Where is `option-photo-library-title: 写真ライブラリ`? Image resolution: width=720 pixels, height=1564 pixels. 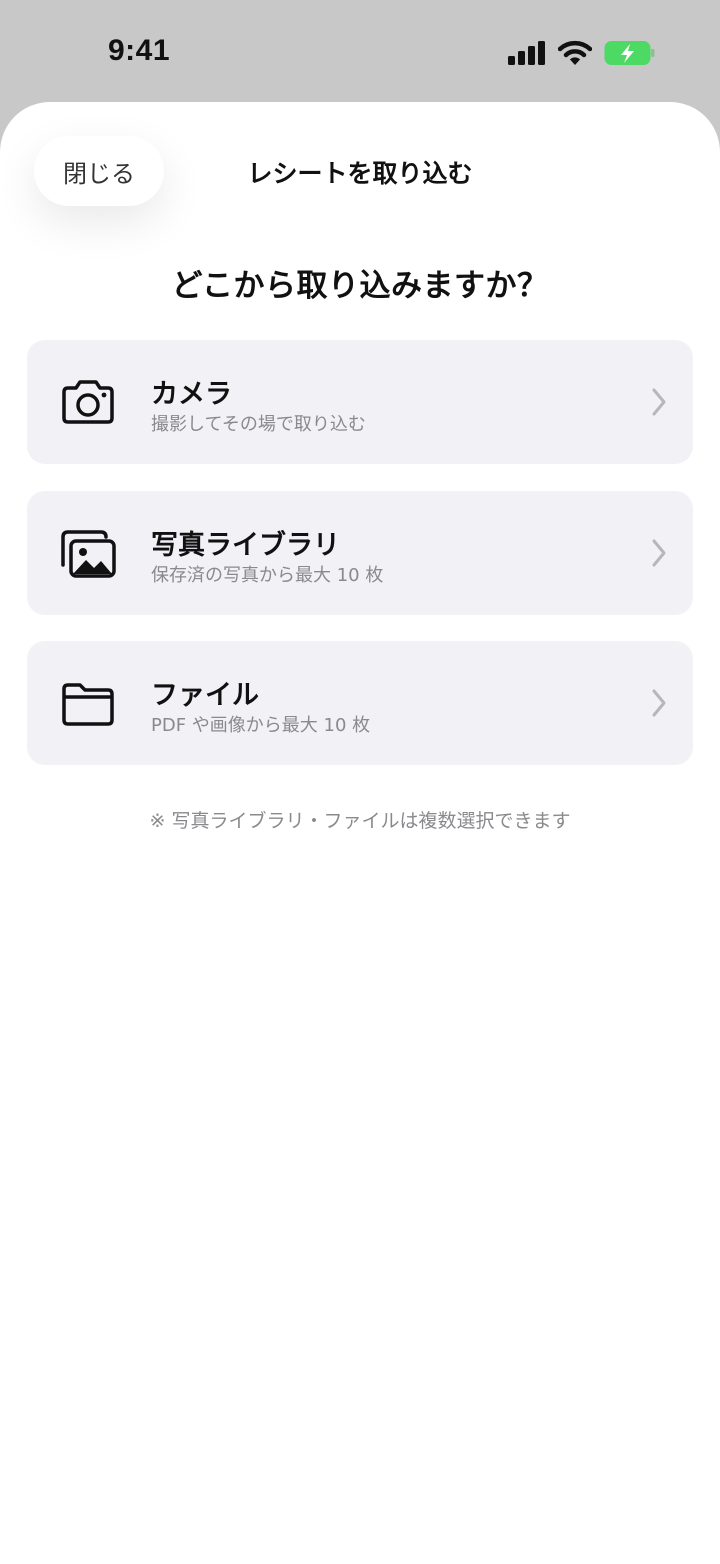
option-photo-library-title: 写真ライブラリ is located at coordinates (245, 545).